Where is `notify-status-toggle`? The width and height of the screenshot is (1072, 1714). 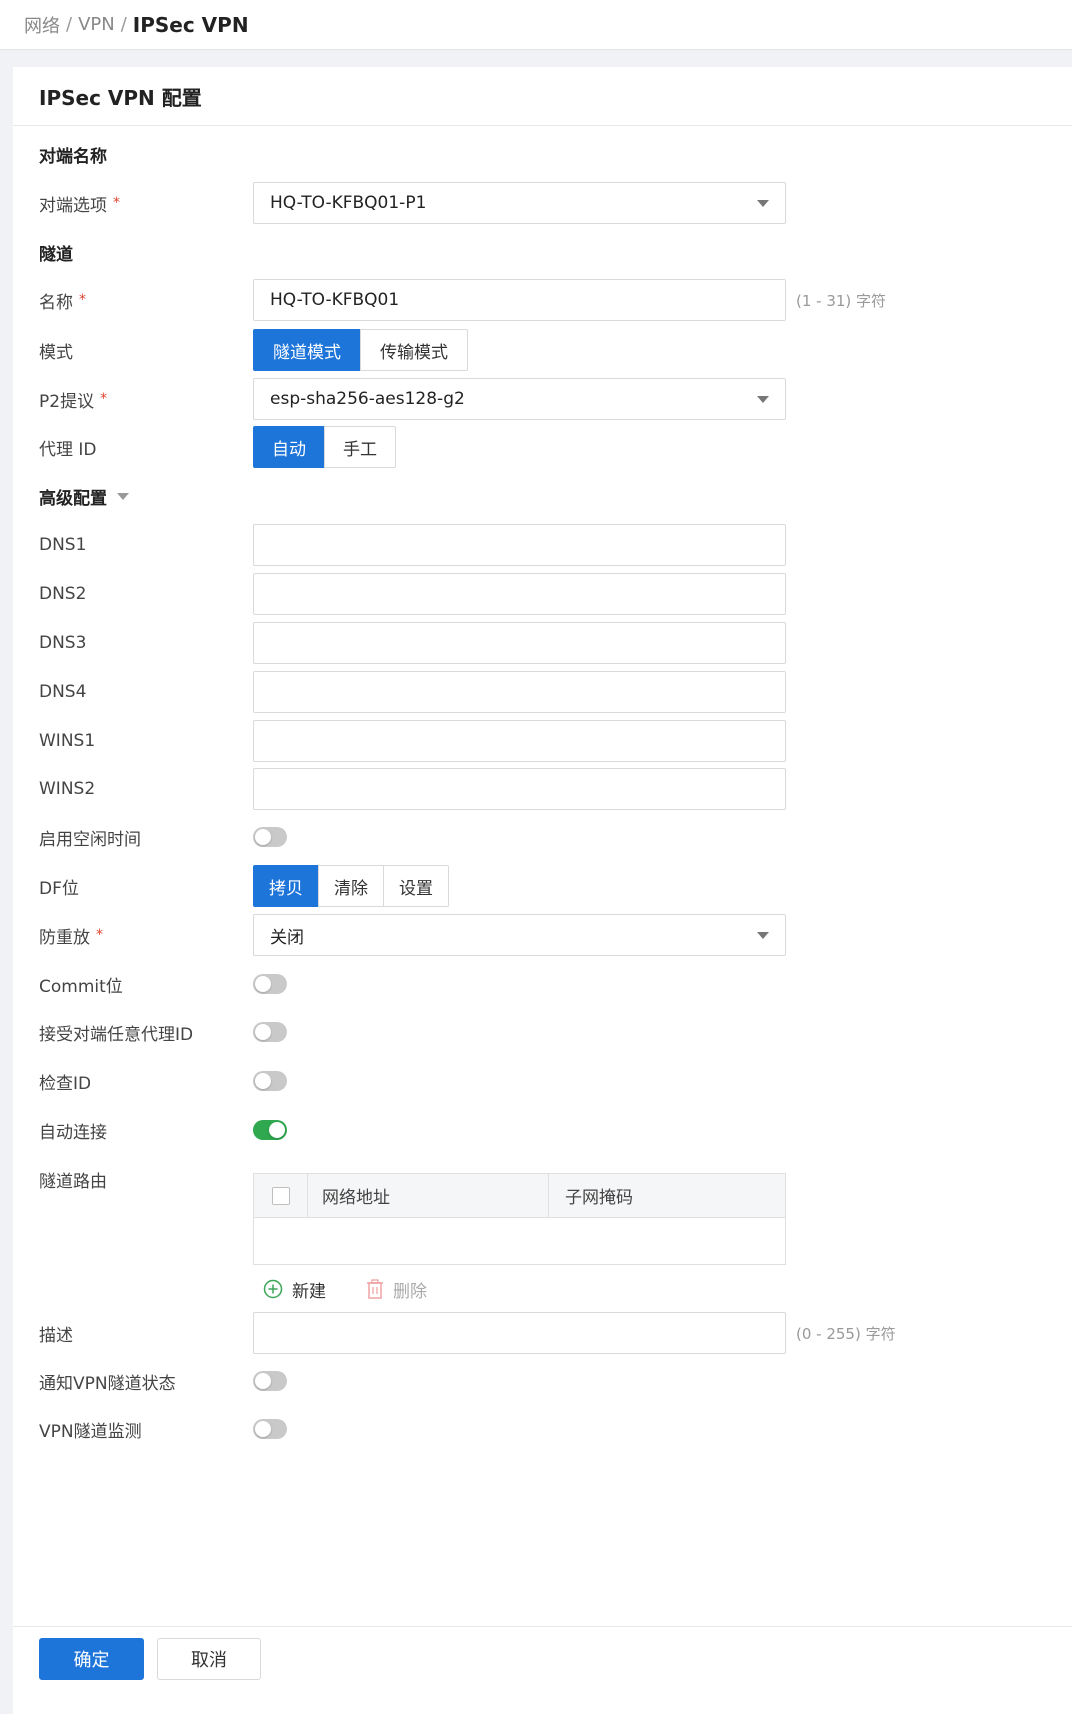 notify-status-toggle is located at coordinates (270, 1381).